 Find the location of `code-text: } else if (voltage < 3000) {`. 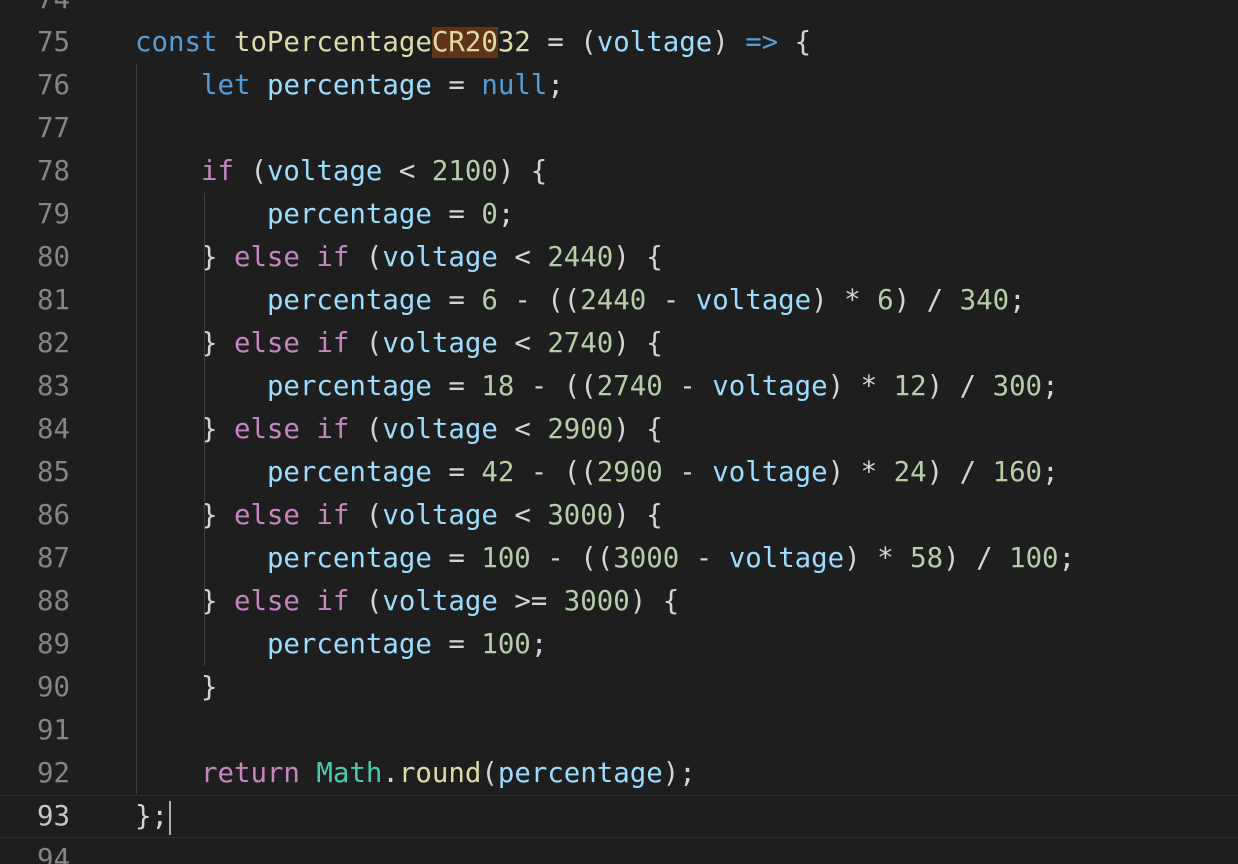

code-text: } else if (voltage < 3000) { is located at coordinates (399, 515).